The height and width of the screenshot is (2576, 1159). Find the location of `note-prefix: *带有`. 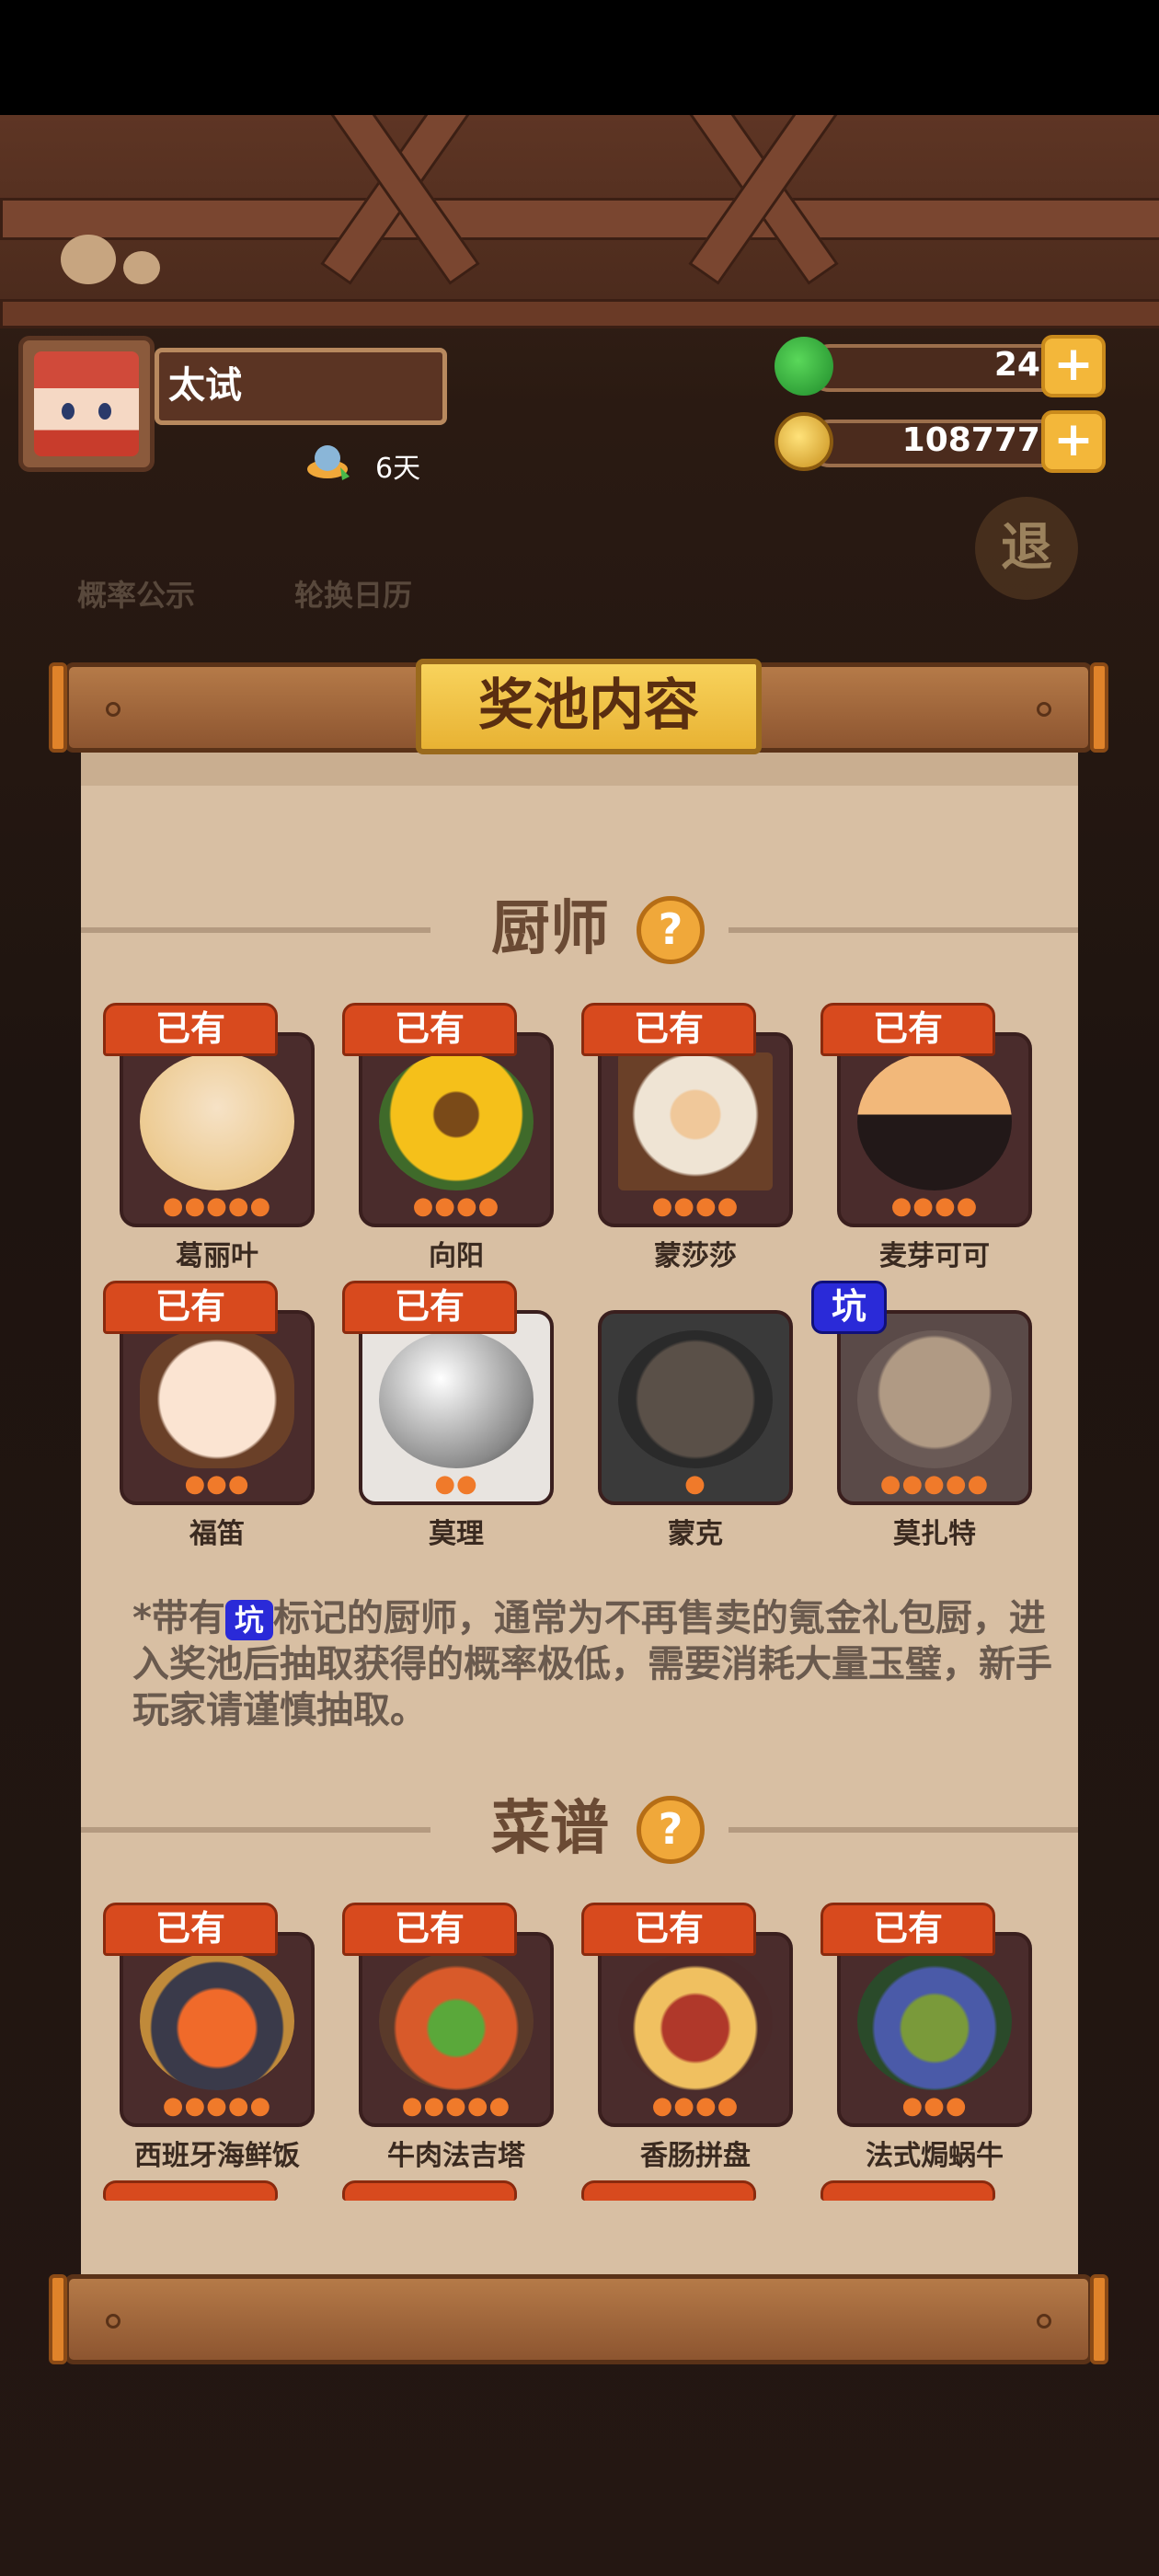

note-prefix: *带有 is located at coordinates (178, 1618).